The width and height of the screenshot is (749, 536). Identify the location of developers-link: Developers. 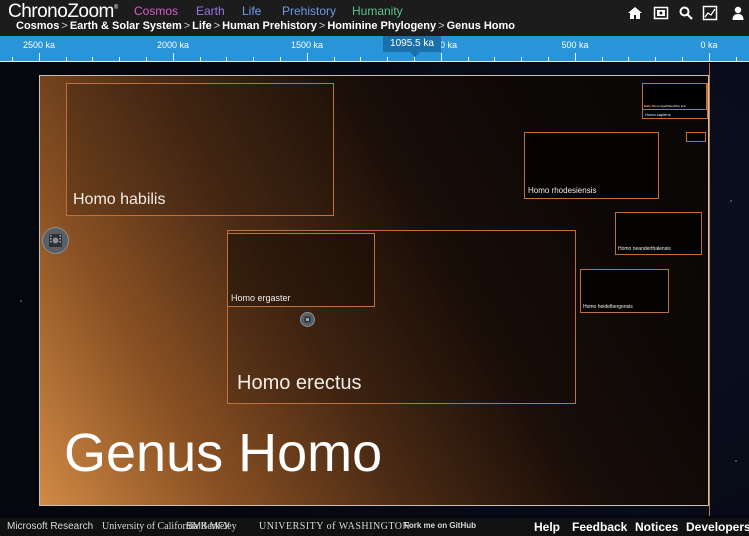
(717, 527).